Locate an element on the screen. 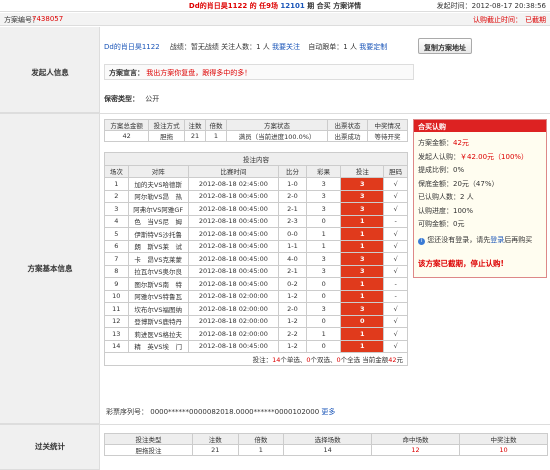 The height and width of the screenshot is (470, 550). match-header: 对阵 is located at coordinates (158, 171).